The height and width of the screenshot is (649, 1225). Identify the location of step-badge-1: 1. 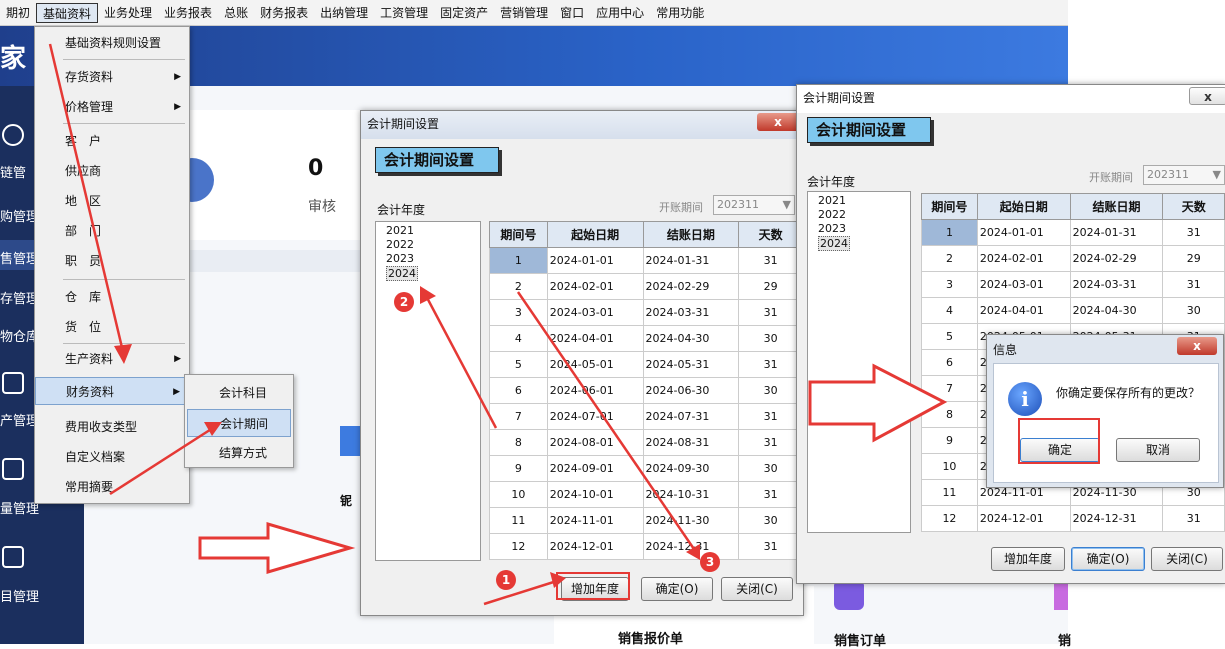
(506, 580).